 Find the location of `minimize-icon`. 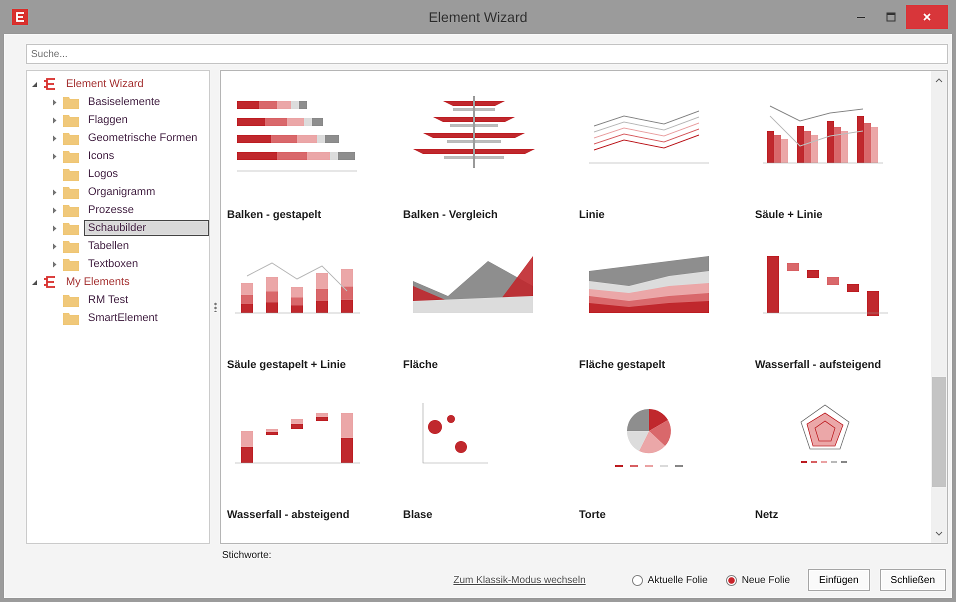

minimize-icon is located at coordinates (861, 17).